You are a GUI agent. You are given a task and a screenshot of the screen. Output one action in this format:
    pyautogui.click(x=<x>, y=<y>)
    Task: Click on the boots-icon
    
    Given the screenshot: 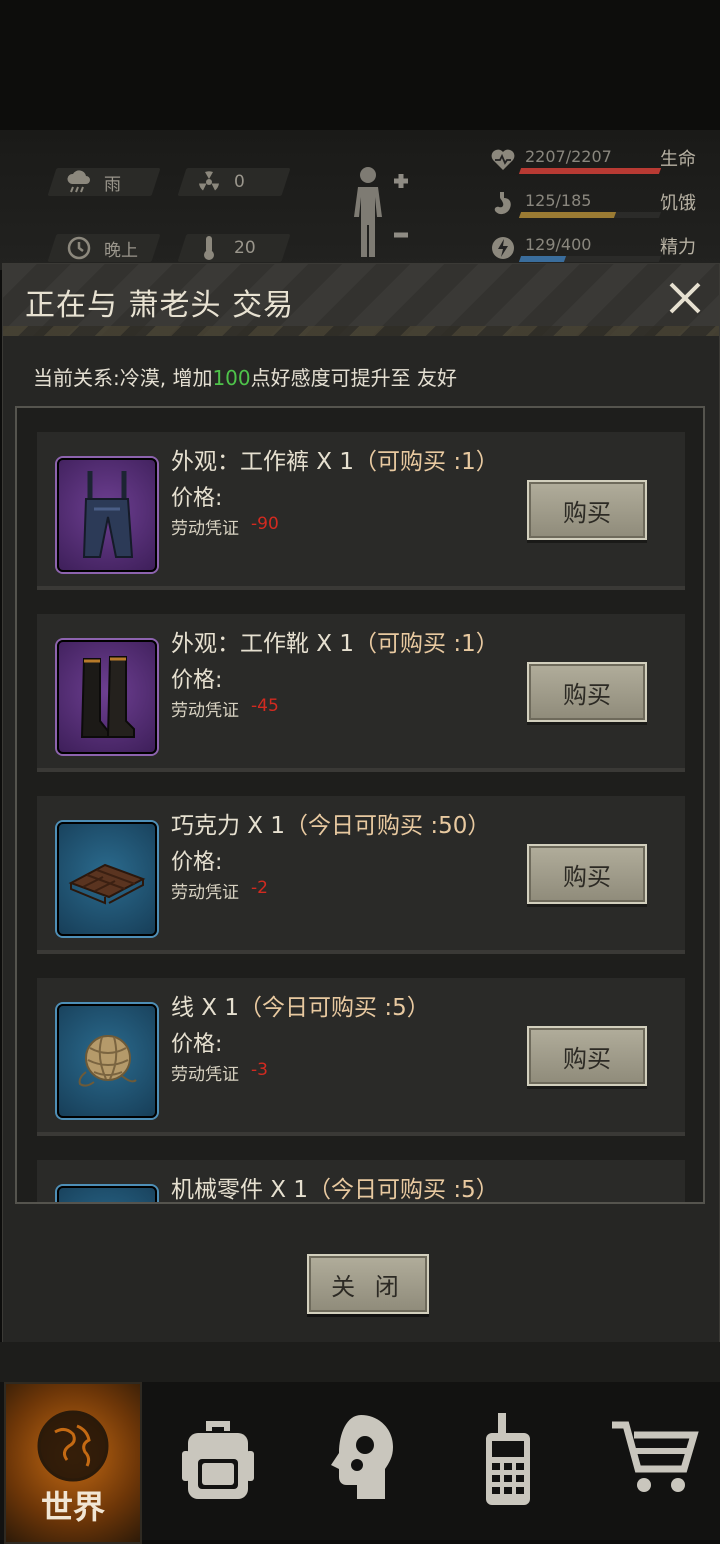 What is the action you would take?
    pyautogui.click(x=107, y=697)
    